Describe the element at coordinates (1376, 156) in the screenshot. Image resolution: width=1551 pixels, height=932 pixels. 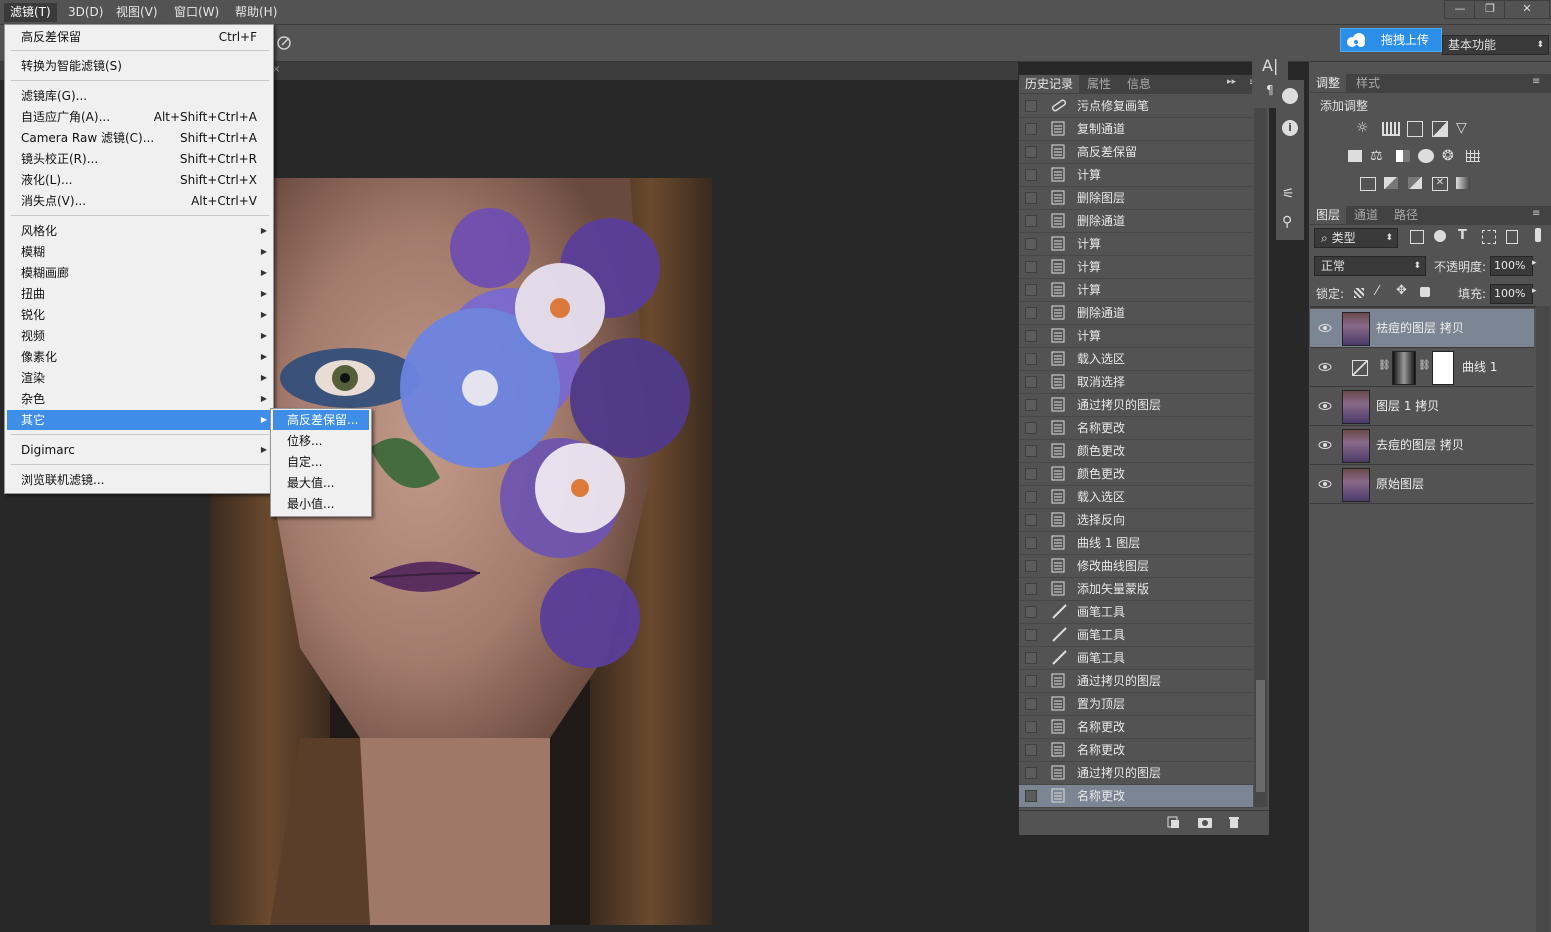
I see `color-balance-icon: ⚖` at that location.